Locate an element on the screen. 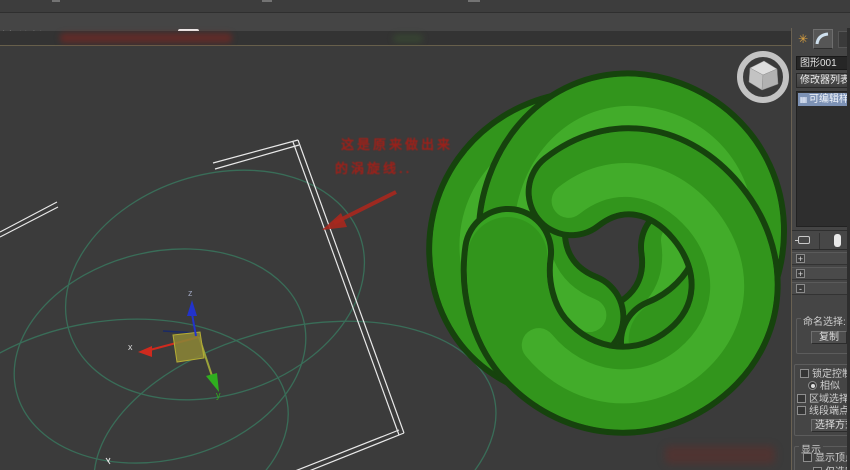 Image resolution: width=850 pixels, height=470 pixels. named-selection-group: 命名选择: 复制 is located at coordinates (823, 333).